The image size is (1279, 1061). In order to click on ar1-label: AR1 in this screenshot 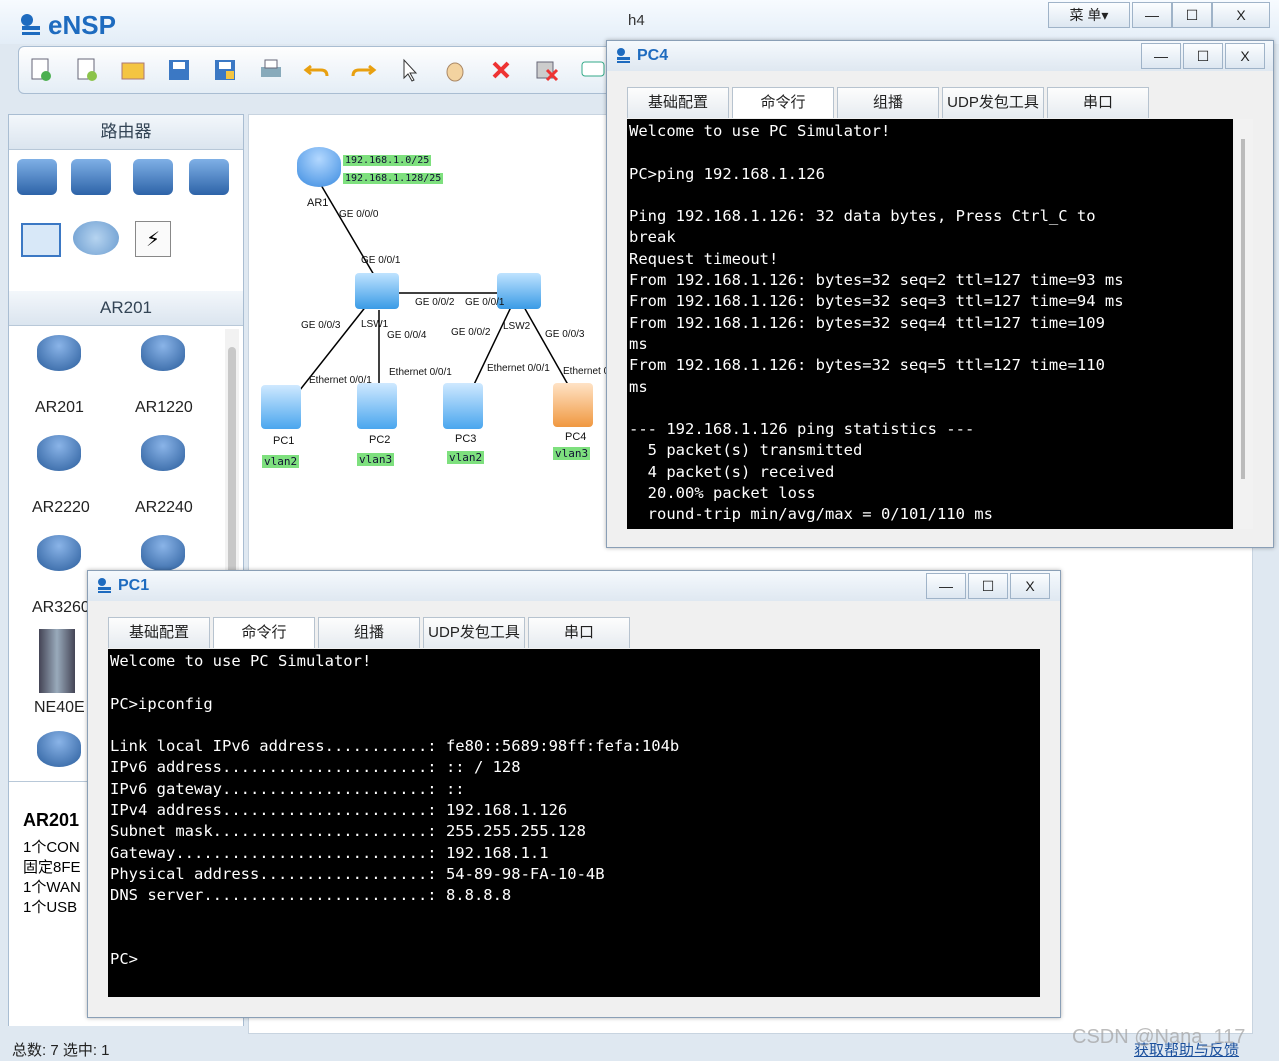, I will do `click(318, 203)`.